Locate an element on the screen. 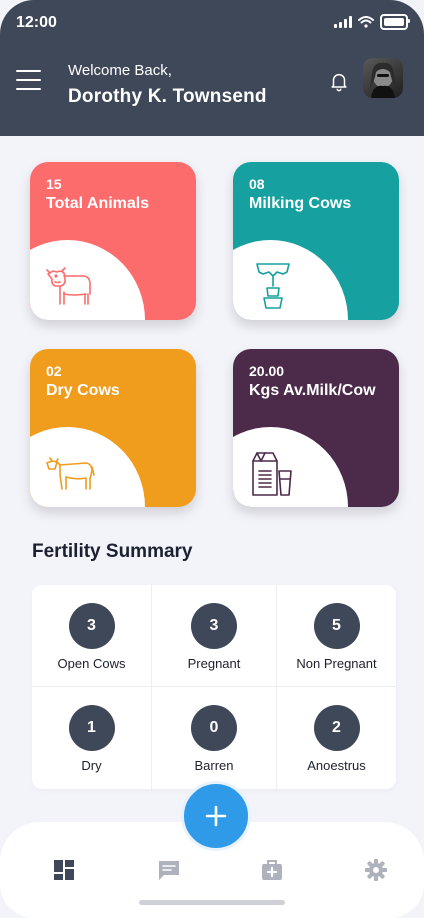 The width and height of the screenshot is (424, 918). fertility-item-anoestrus: 2 Anoestrus is located at coordinates (336, 738).